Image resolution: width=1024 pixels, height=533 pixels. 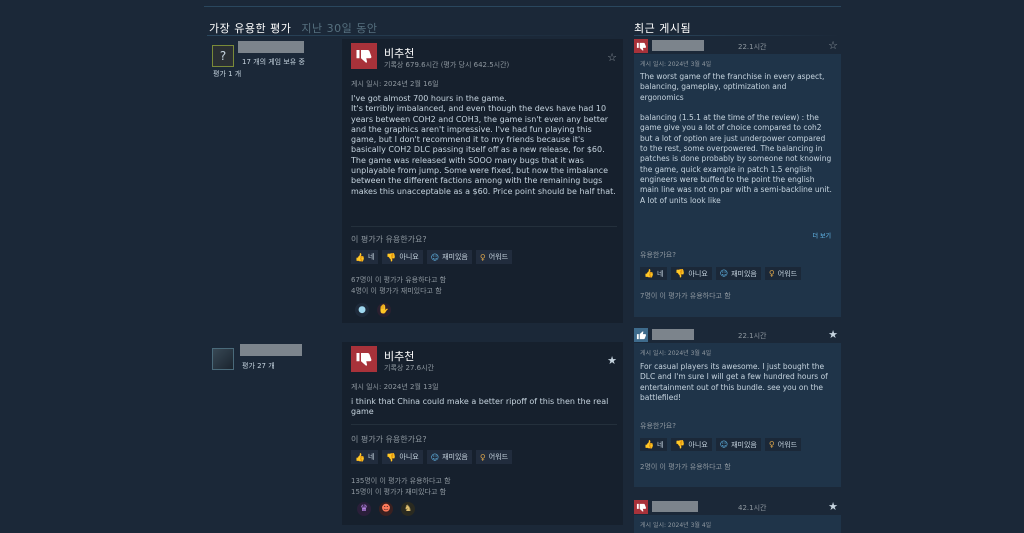 What do you see at coordinates (685, 296) in the screenshot?
I see `helpful-count: 7명이 이 평가가 유용하다고 함` at bounding box center [685, 296].